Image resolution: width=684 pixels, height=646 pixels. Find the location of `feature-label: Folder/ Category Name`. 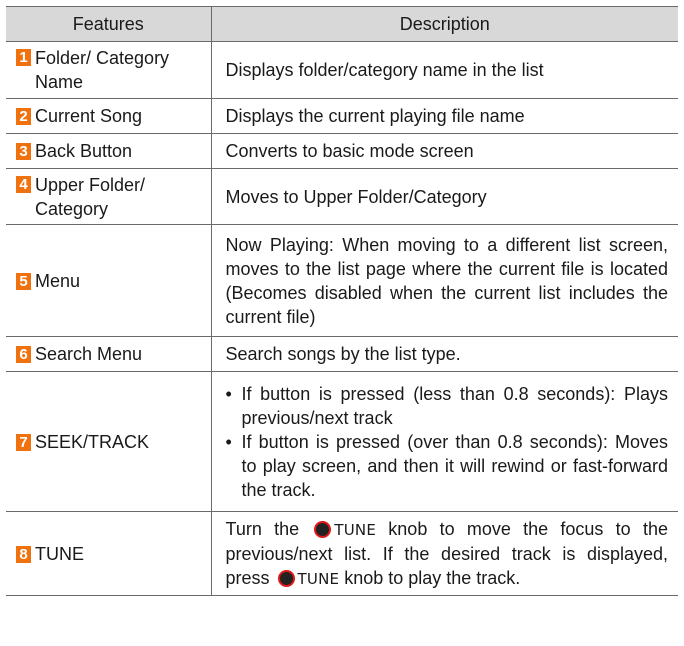

feature-label: Folder/ Category Name is located at coordinates (102, 70).